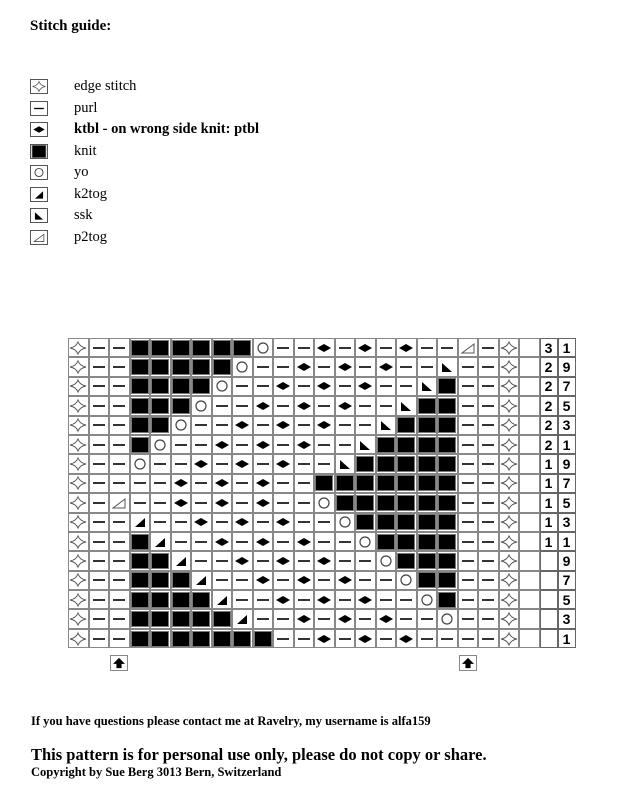 This screenshot has height=800, width=625. Describe the element at coordinates (86, 107) in the screenshot. I see `legend-label: purl` at that location.